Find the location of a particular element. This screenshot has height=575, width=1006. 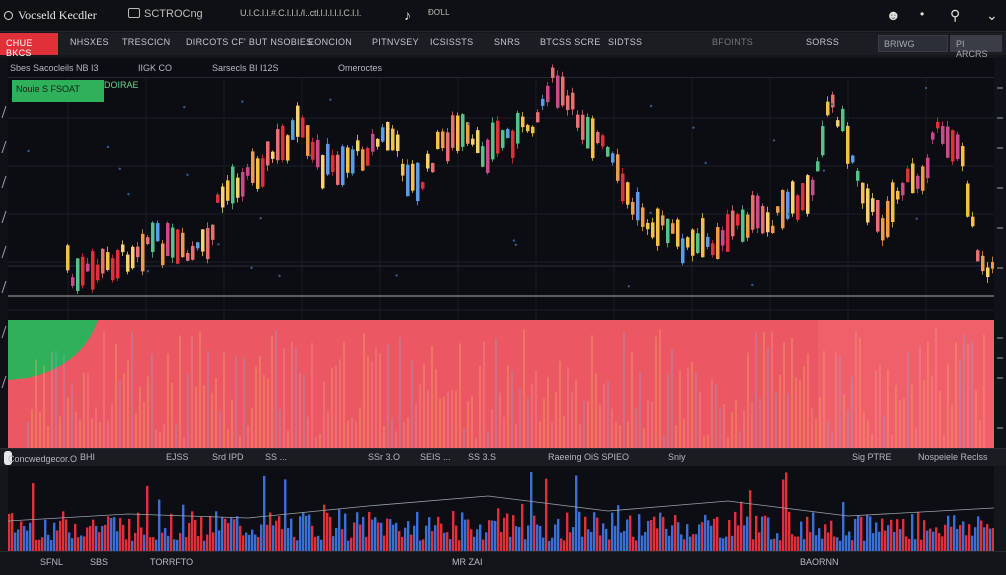

right-button-2: PI ARCRS is located at coordinates (976, 47).